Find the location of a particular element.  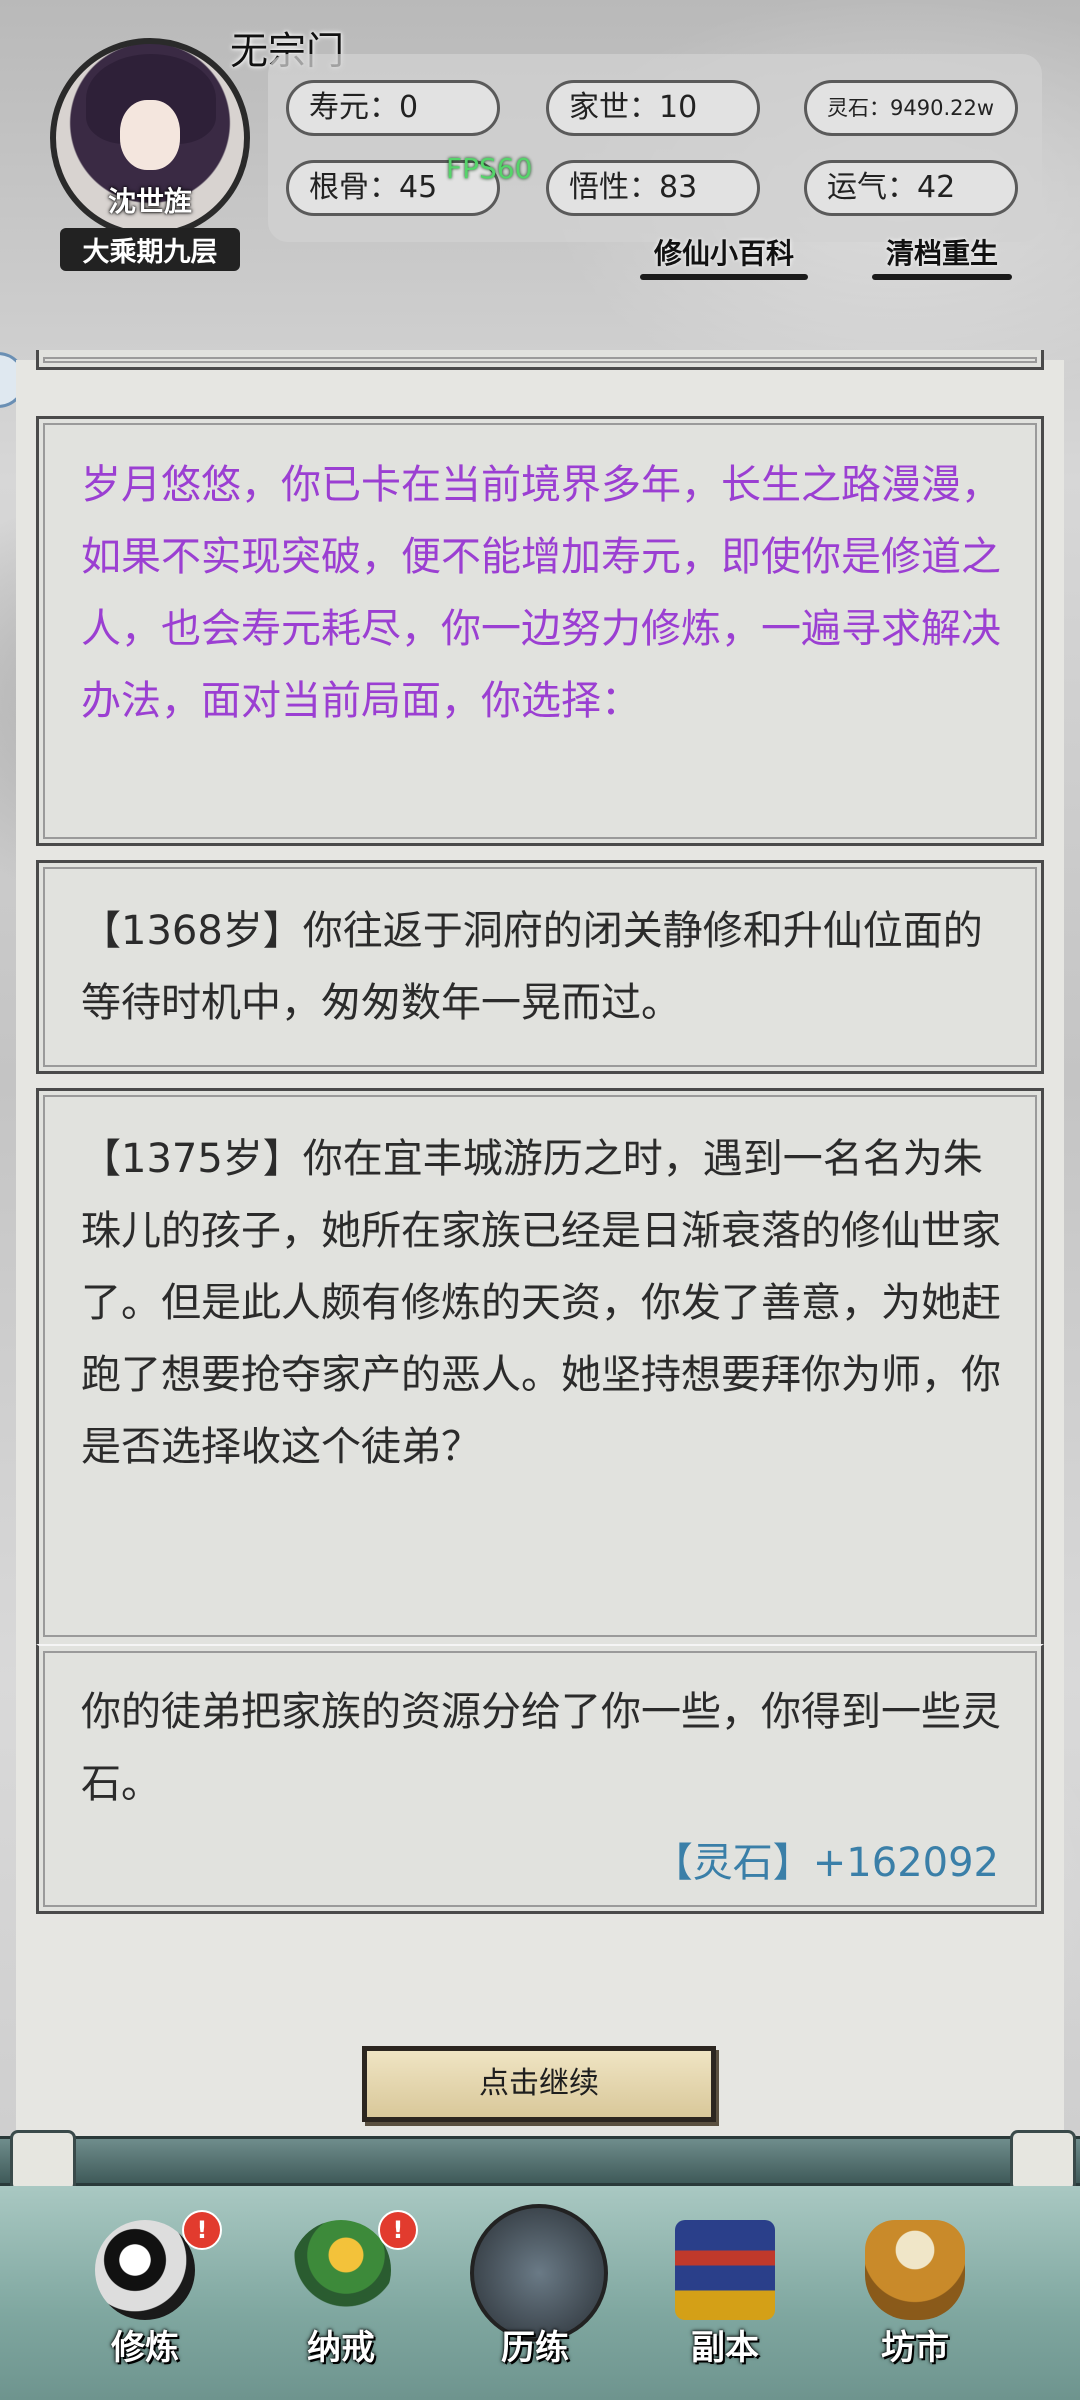

nav-label: 历练 is located at coordinates (535, 2348).